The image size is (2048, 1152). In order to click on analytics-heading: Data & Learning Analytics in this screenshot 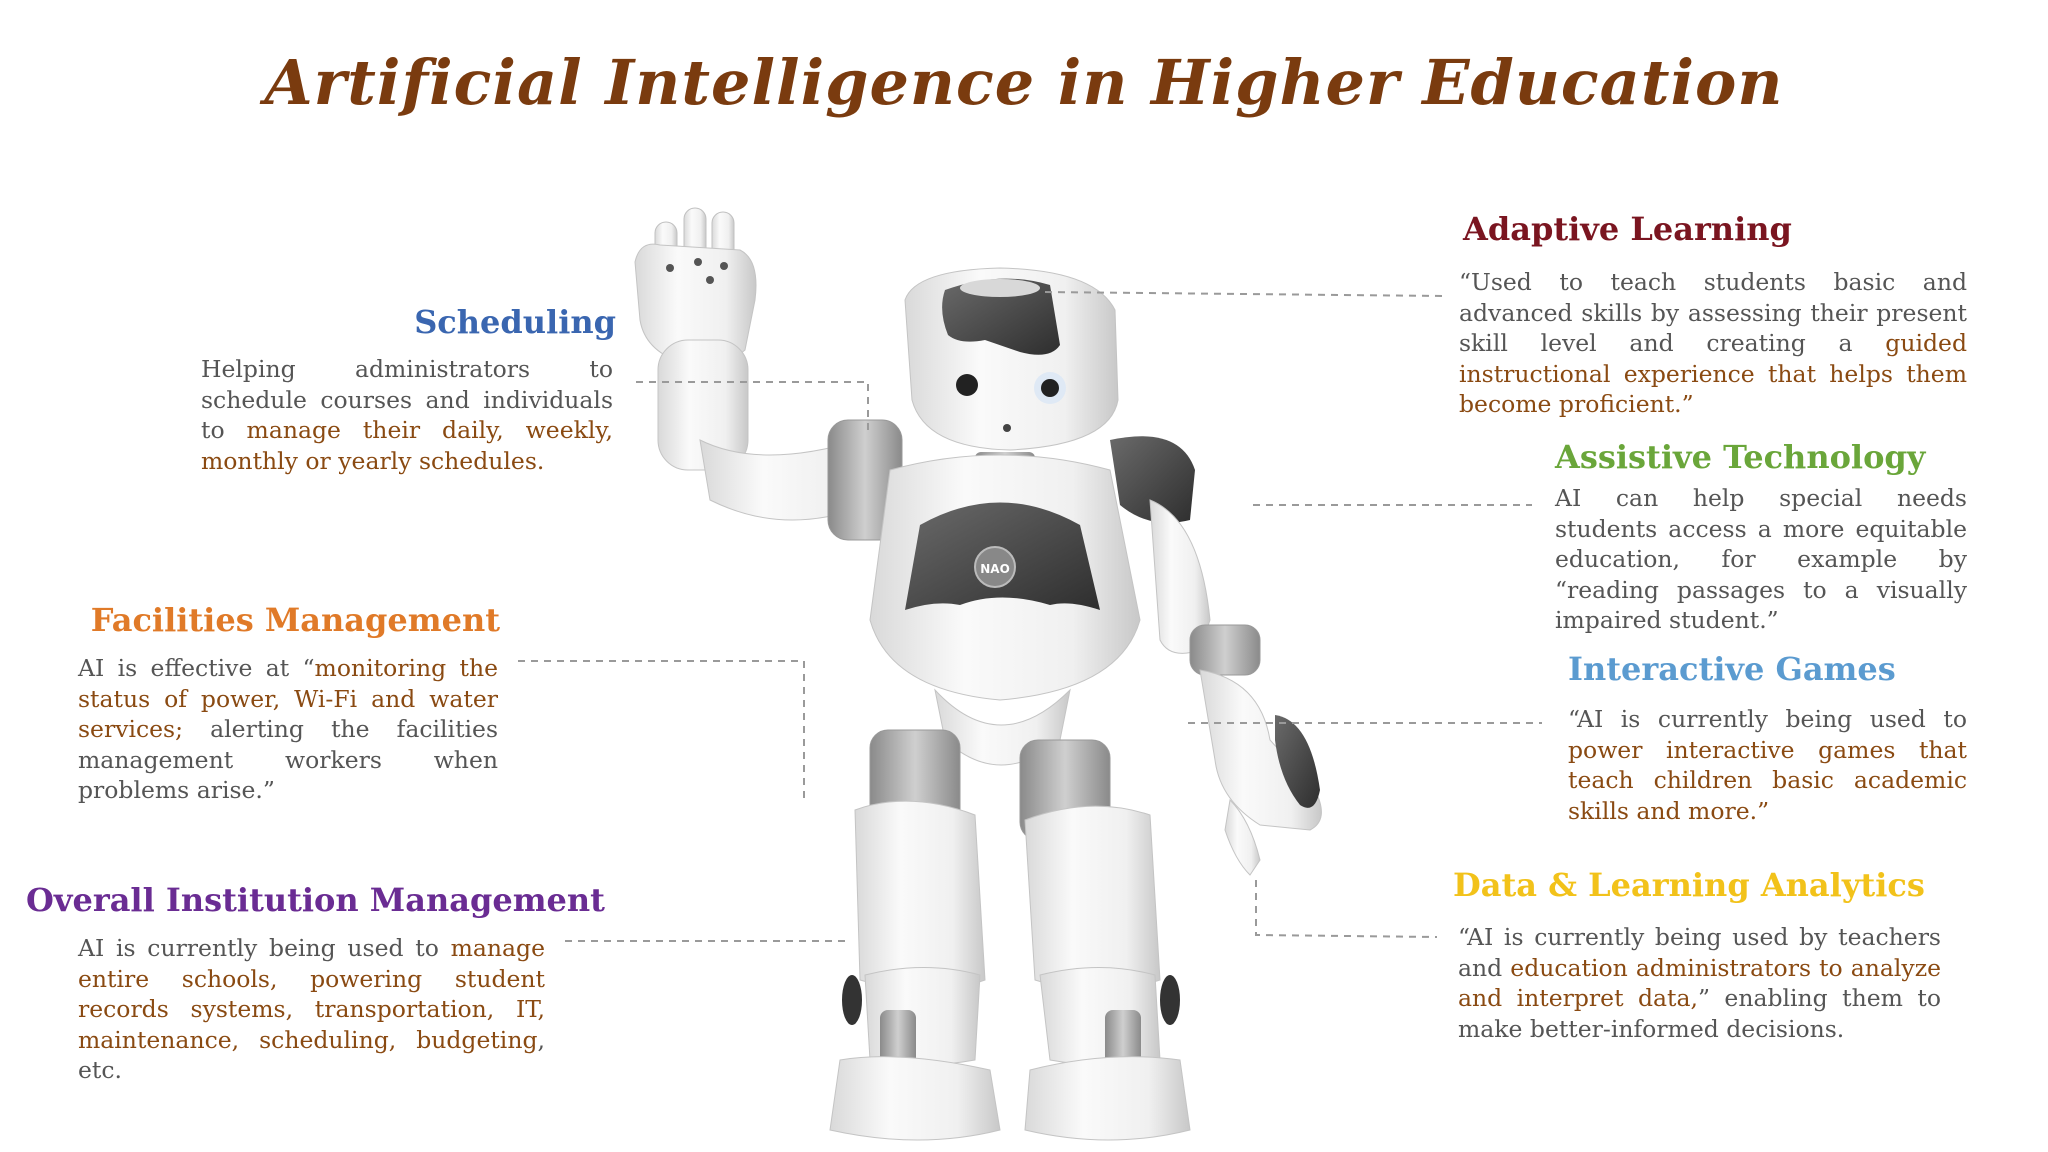, I will do `click(1689, 885)`.